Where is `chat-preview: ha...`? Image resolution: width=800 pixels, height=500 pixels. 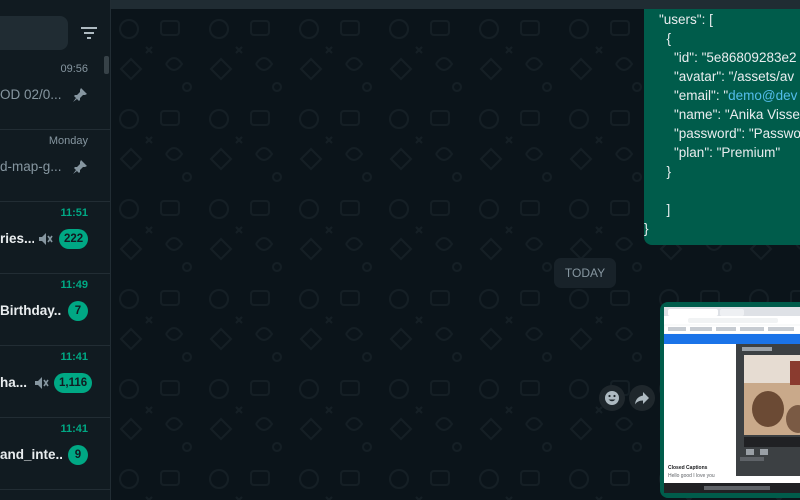 chat-preview: ha... is located at coordinates (14, 382).